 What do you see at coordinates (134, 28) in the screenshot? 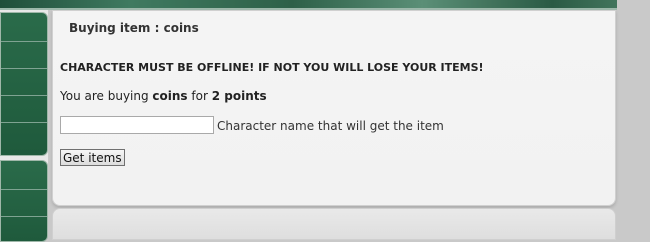
I see `page-title: Buying item : coins` at bounding box center [134, 28].